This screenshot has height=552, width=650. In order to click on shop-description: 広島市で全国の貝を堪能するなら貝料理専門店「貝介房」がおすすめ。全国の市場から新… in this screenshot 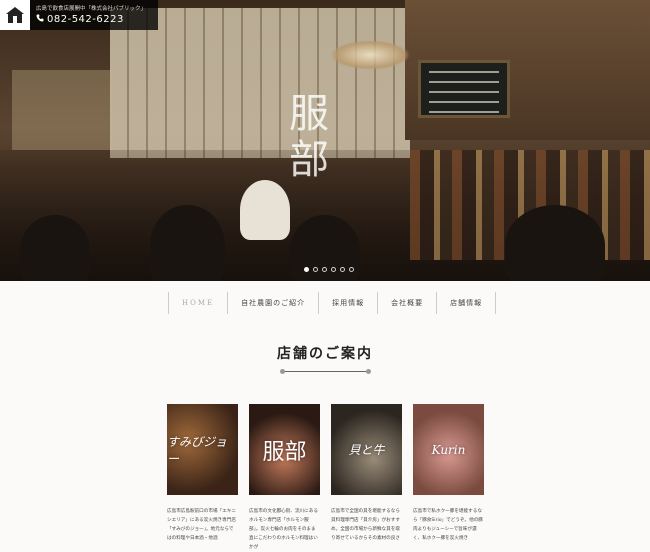, I will do `click(365, 525)`.